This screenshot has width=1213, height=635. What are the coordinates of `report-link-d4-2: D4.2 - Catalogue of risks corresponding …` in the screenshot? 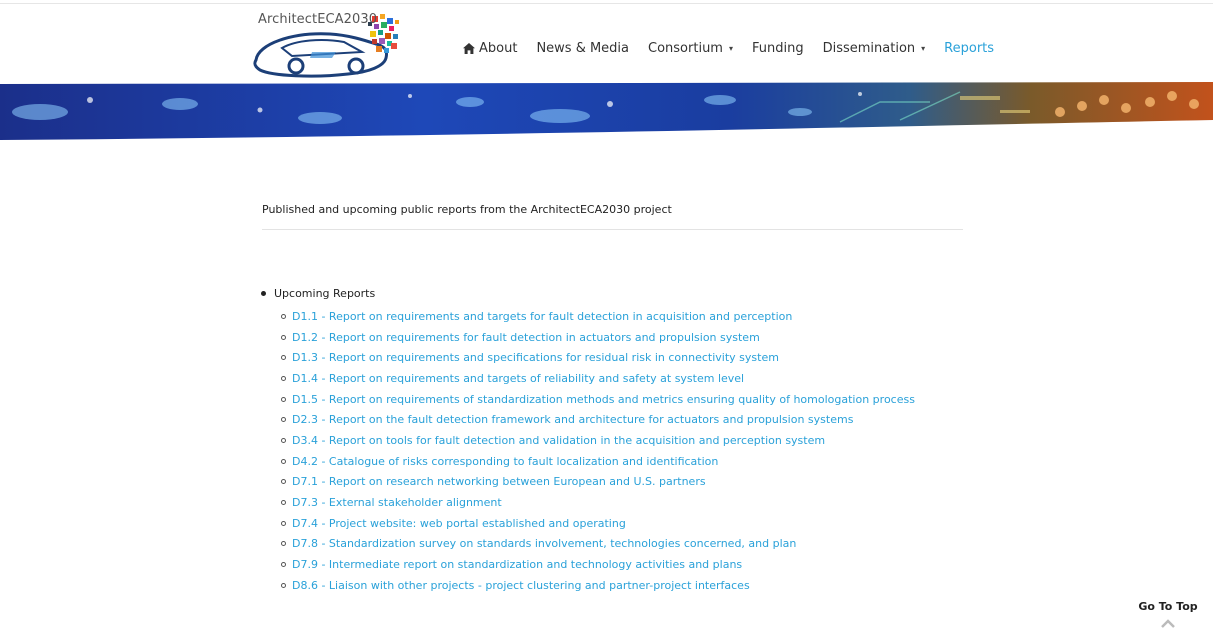 It's located at (505, 461).